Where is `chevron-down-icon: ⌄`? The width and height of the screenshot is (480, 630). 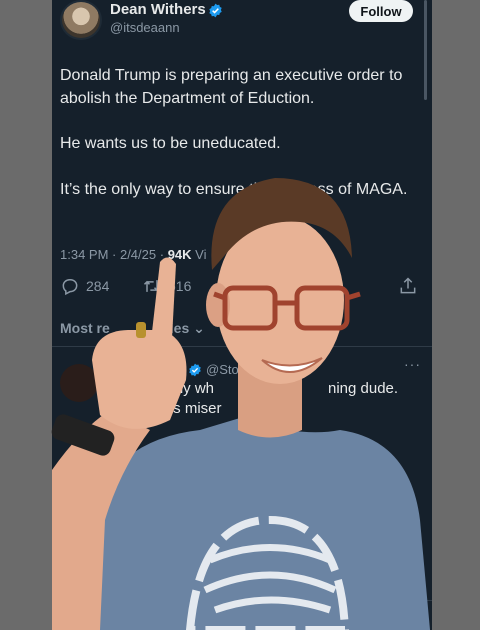 chevron-down-icon: ⌄ is located at coordinates (199, 328).